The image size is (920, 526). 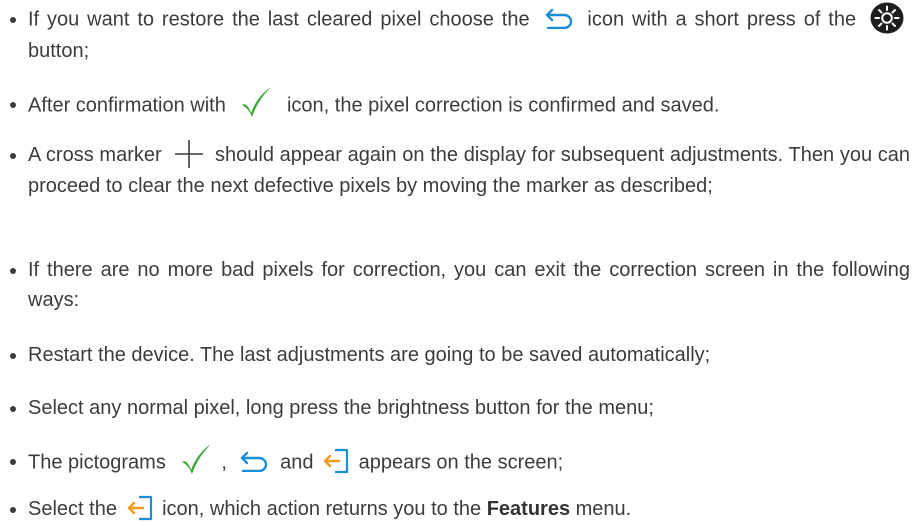 What do you see at coordinates (189, 154) in the screenshot?
I see `cross-marker-icon` at bounding box center [189, 154].